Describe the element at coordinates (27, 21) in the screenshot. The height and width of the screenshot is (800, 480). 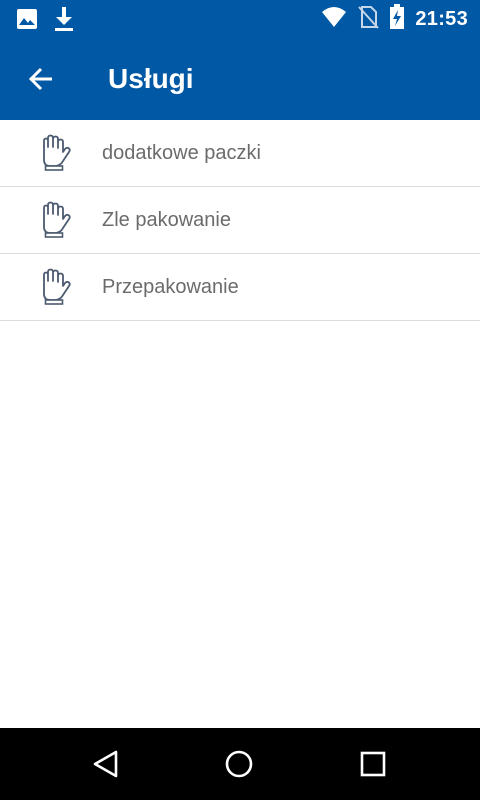
I see `image-icon` at that location.